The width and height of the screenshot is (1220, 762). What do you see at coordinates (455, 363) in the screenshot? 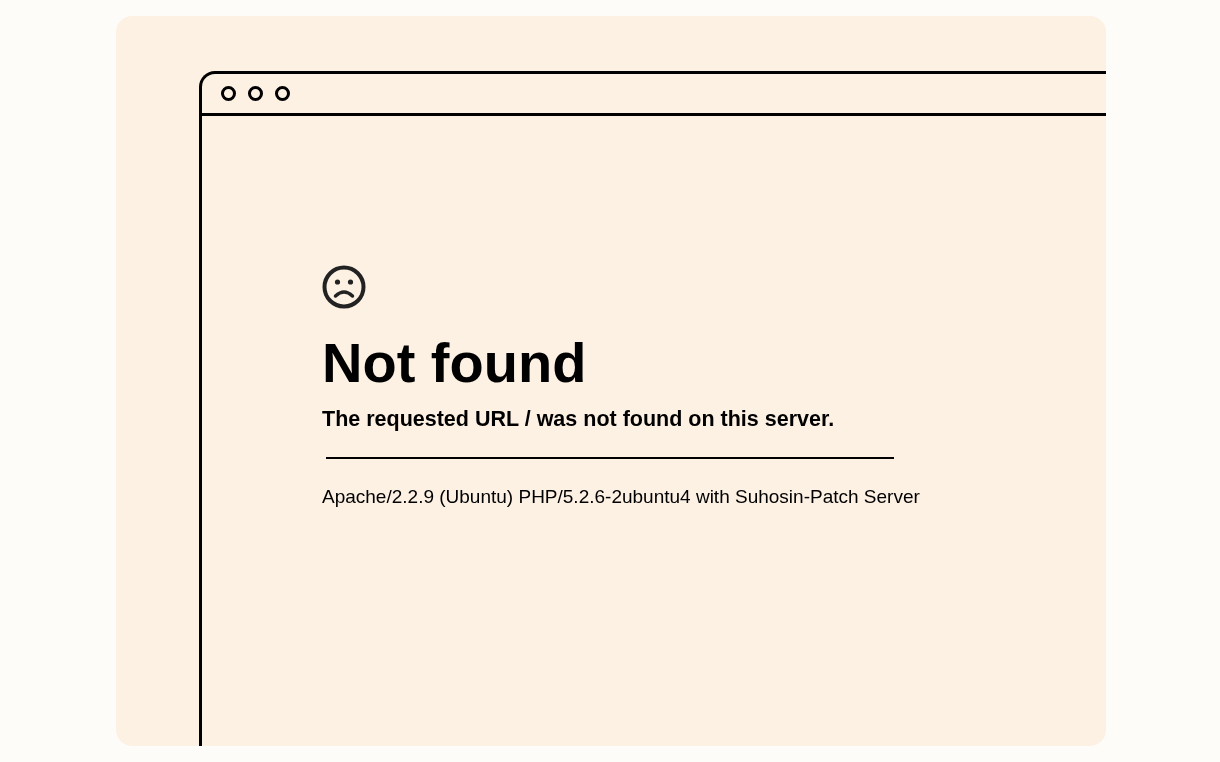
I see `error-heading: Not found` at bounding box center [455, 363].